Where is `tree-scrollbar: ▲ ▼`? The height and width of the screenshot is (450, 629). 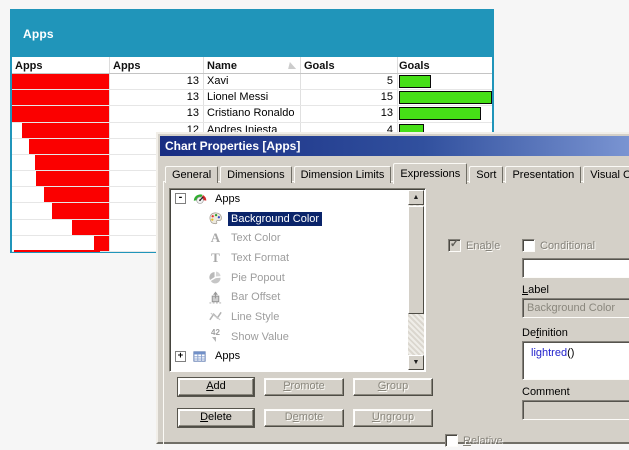 tree-scrollbar: ▲ ▼ is located at coordinates (416, 280).